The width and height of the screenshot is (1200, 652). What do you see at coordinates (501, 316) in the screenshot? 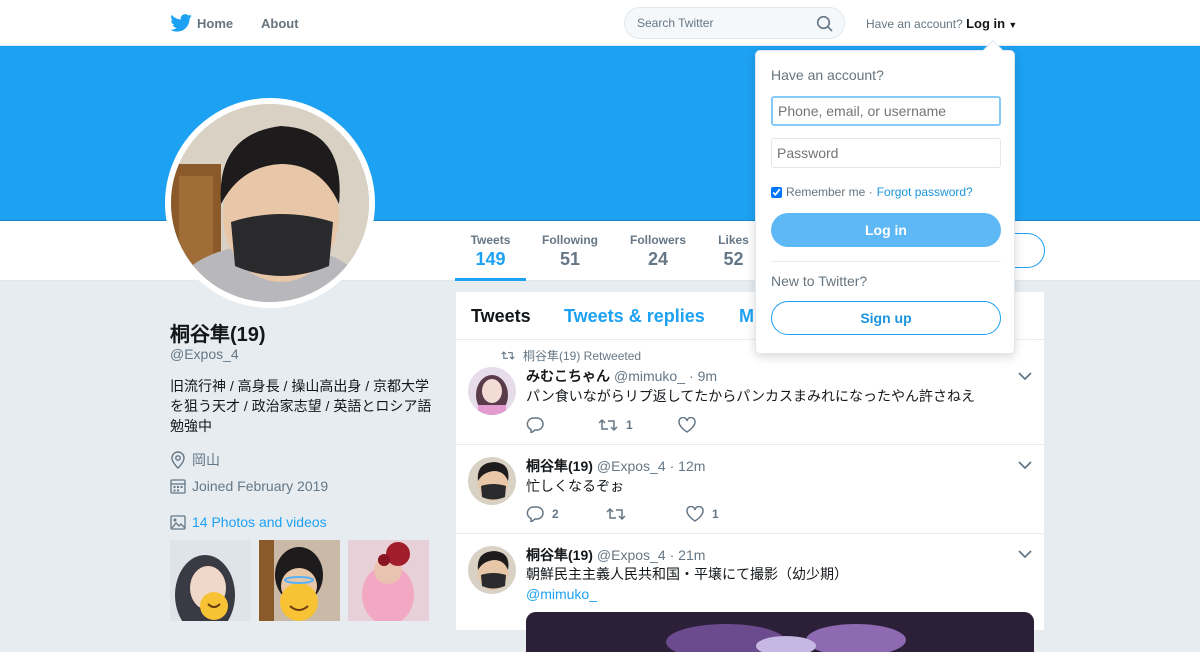
I see `tab-tweets: Tweets` at bounding box center [501, 316].